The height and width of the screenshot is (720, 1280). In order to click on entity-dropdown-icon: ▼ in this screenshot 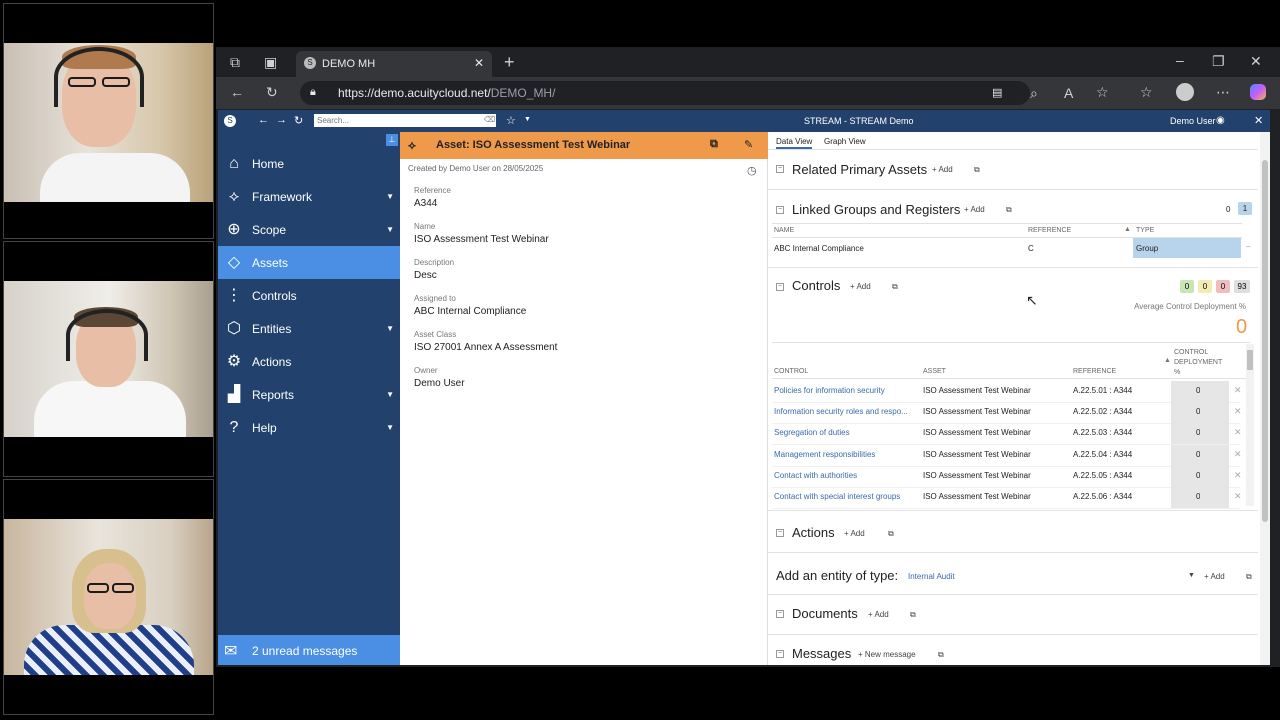, I will do `click(1191, 575)`.